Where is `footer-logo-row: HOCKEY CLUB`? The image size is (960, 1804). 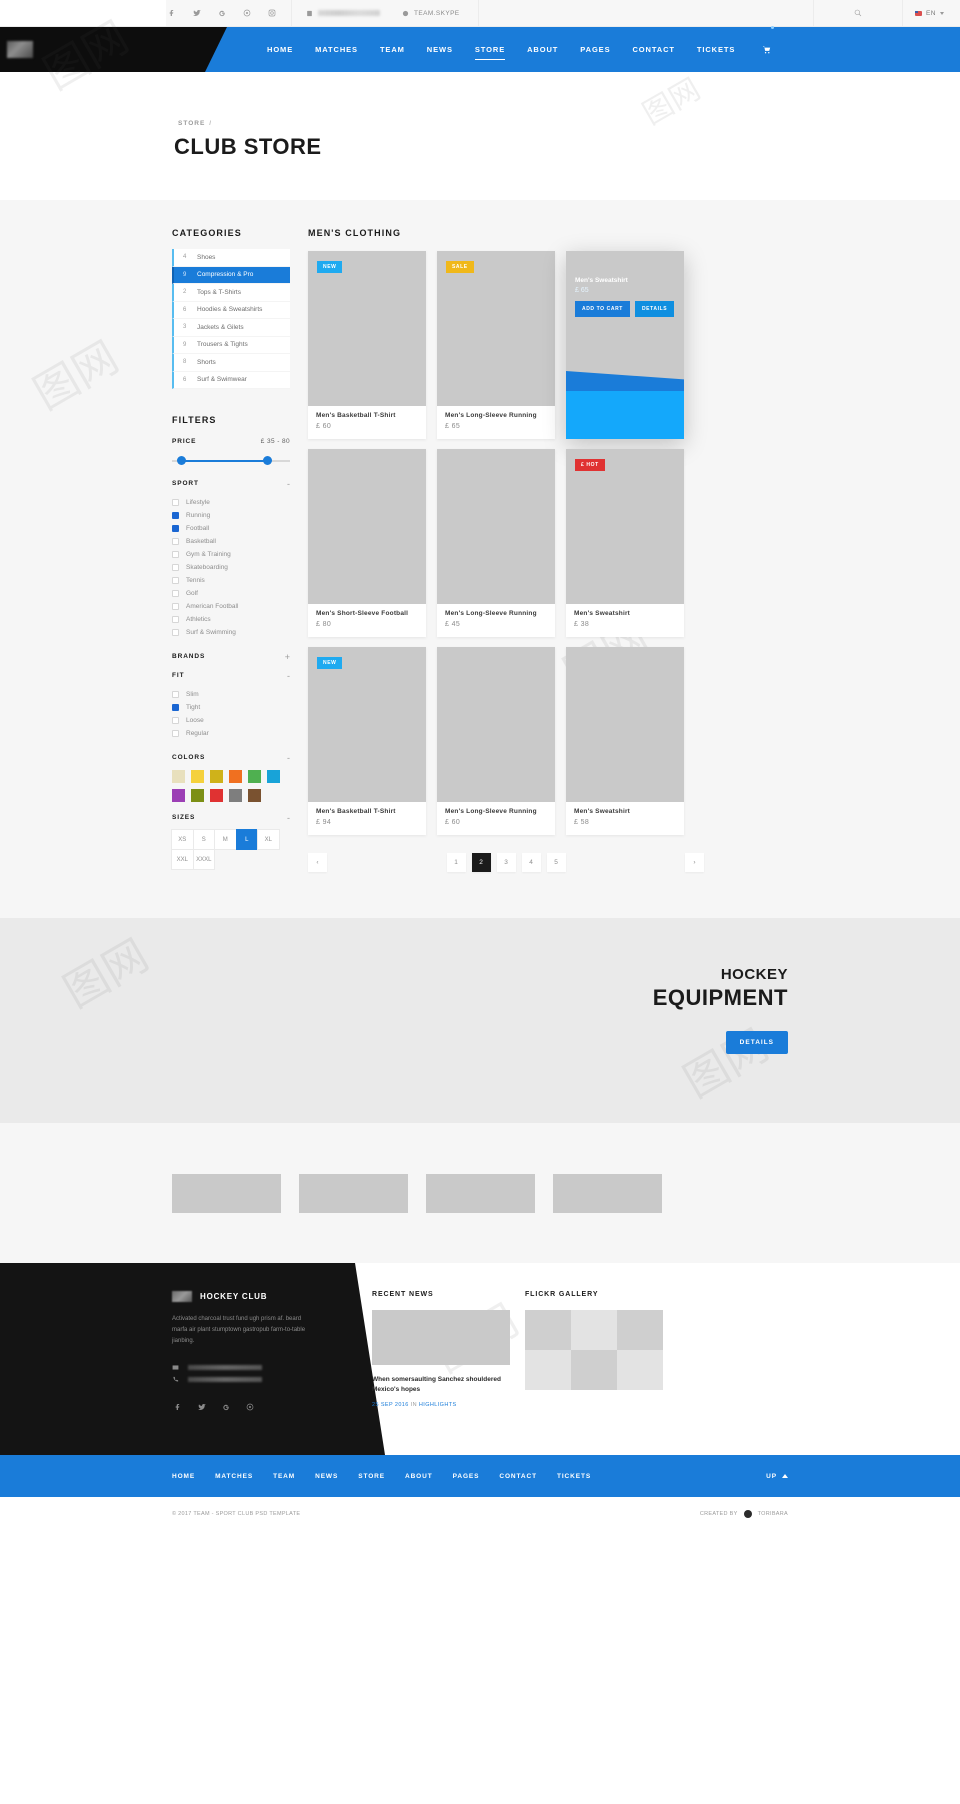 footer-logo-row: HOCKEY CLUB is located at coordinates (242, 1296).